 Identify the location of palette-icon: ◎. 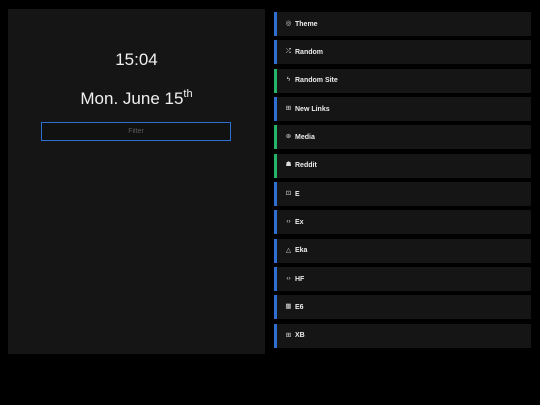
(288, 23).